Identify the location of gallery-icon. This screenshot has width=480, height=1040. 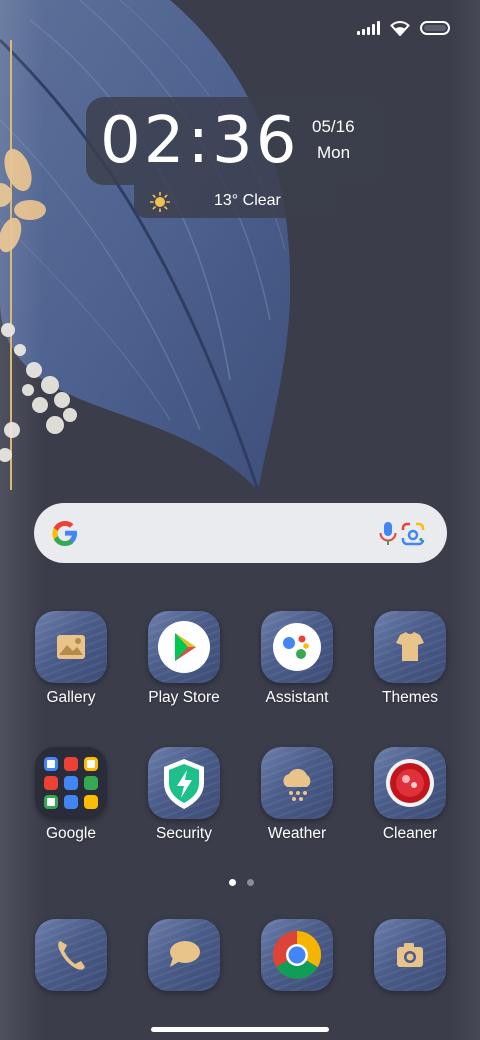
(71, 647).